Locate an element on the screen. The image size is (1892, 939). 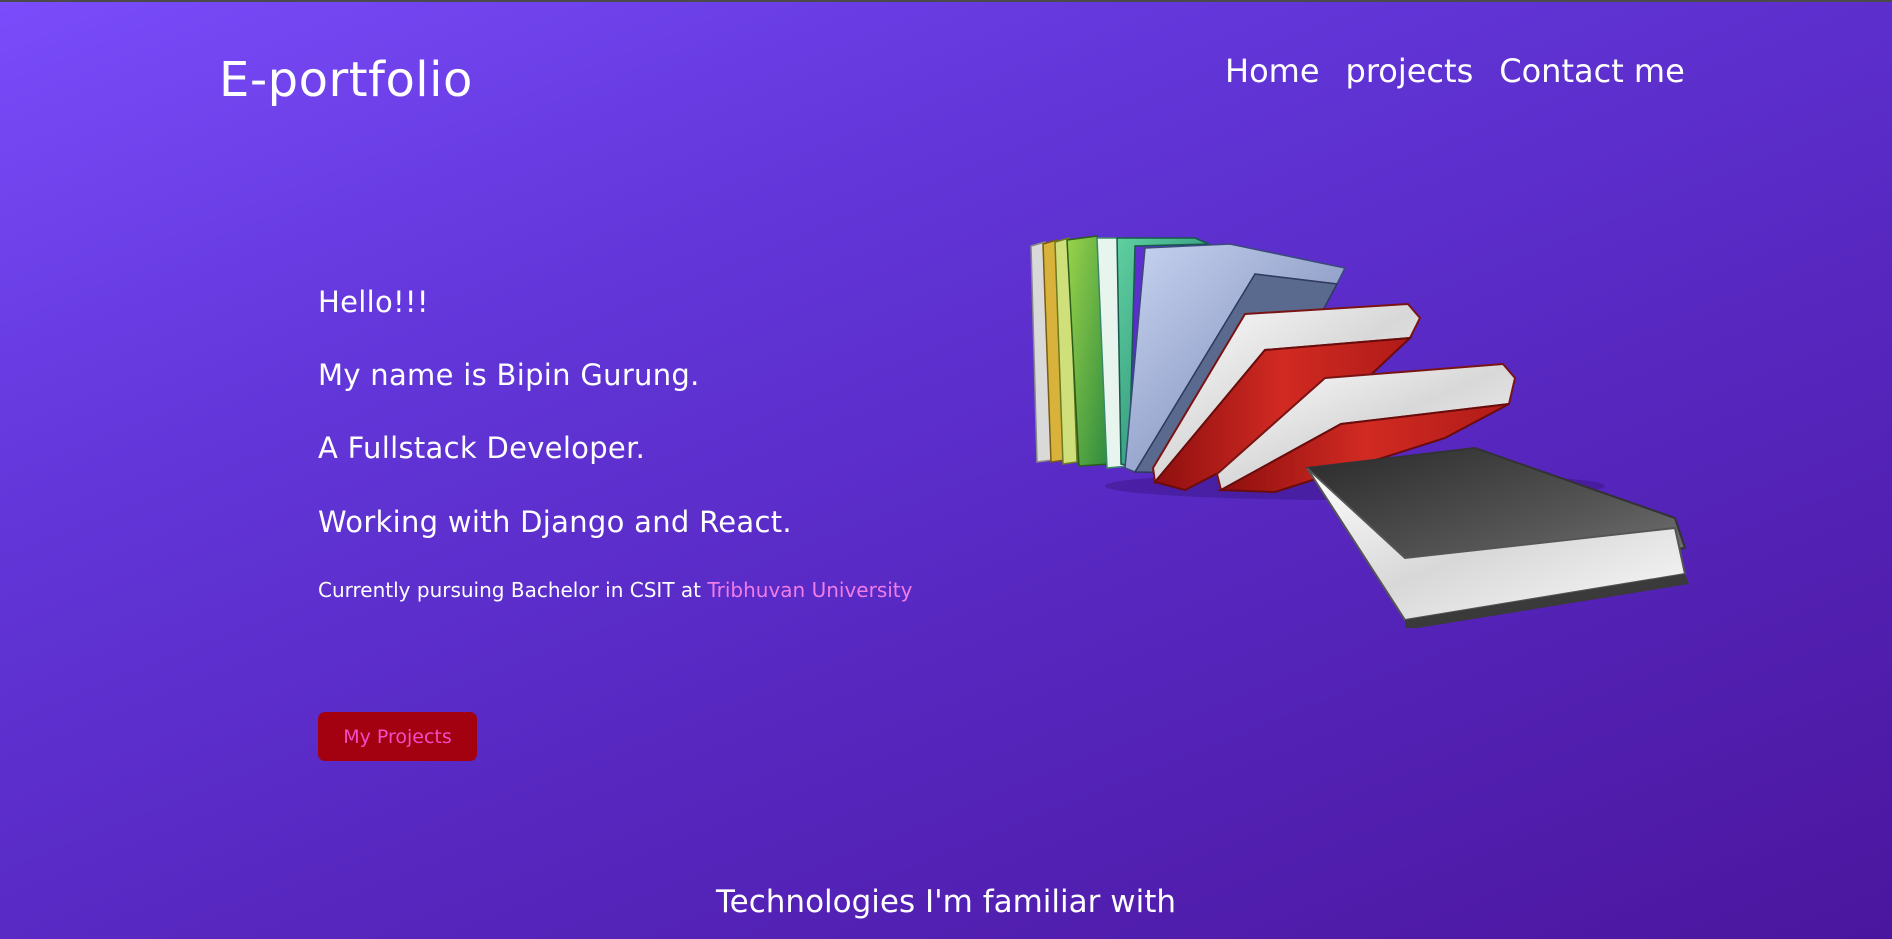
nav-contact: Contact me is located at coordinates (1592, 71).